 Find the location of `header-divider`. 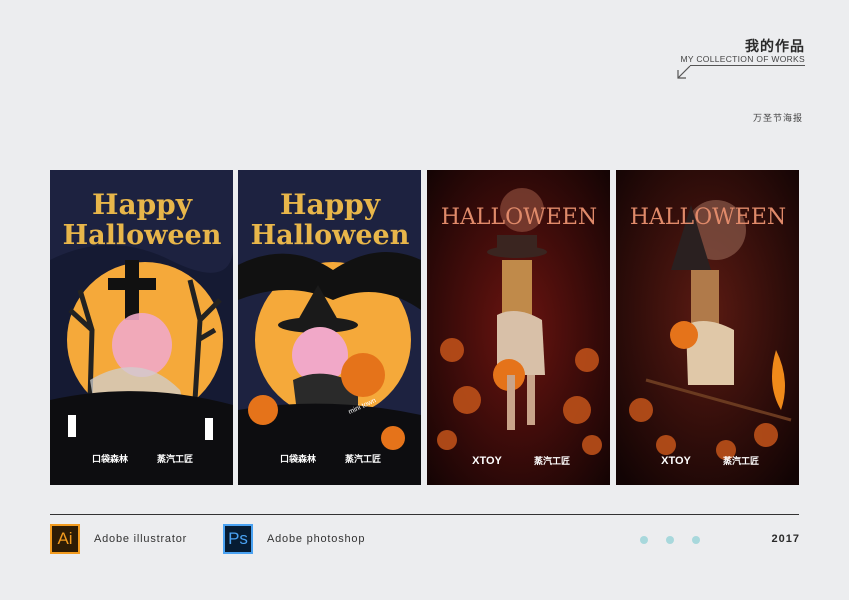

header-divider is located at coordinates (747, 65).